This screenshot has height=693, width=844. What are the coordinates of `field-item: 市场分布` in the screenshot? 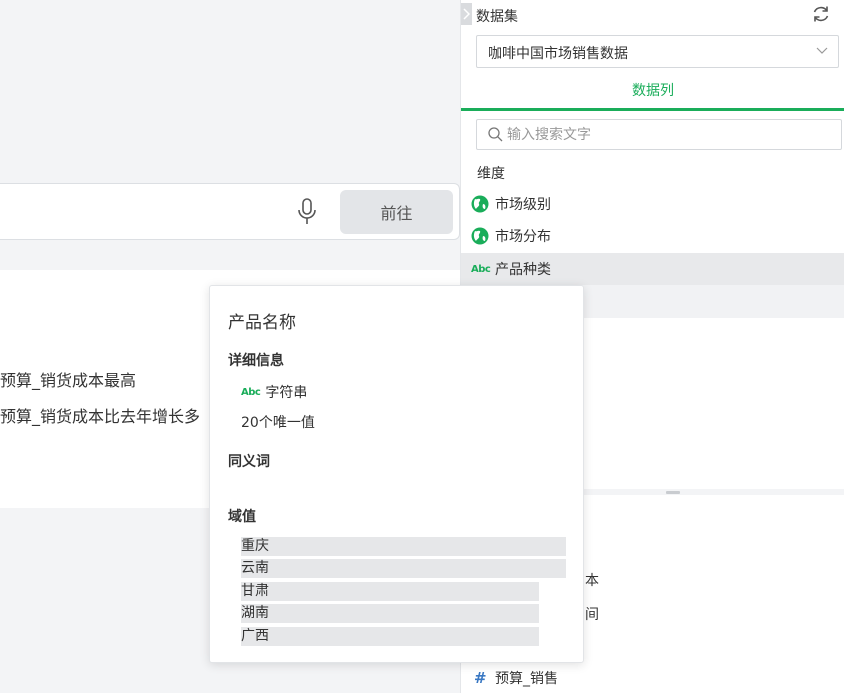 It's located at (652, 236).